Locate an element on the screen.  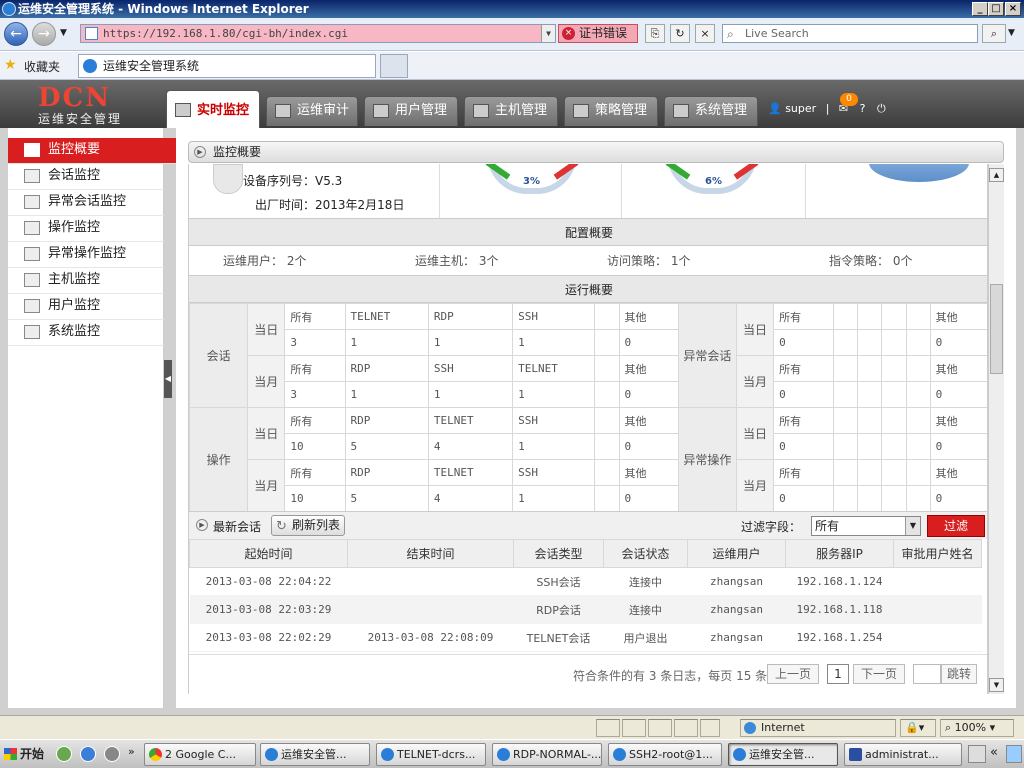
users-icon is located at coordinates (381, 111).